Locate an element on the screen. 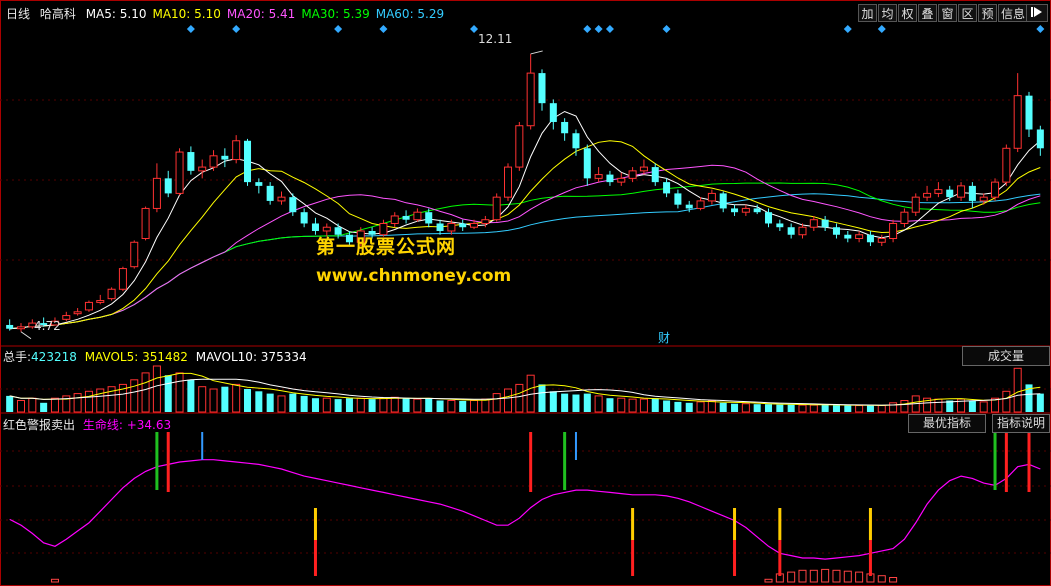 The width and height of the screenshot is (1051, 586). volume-indicator-button: 成交量 is located at coordinates (1006, 356).